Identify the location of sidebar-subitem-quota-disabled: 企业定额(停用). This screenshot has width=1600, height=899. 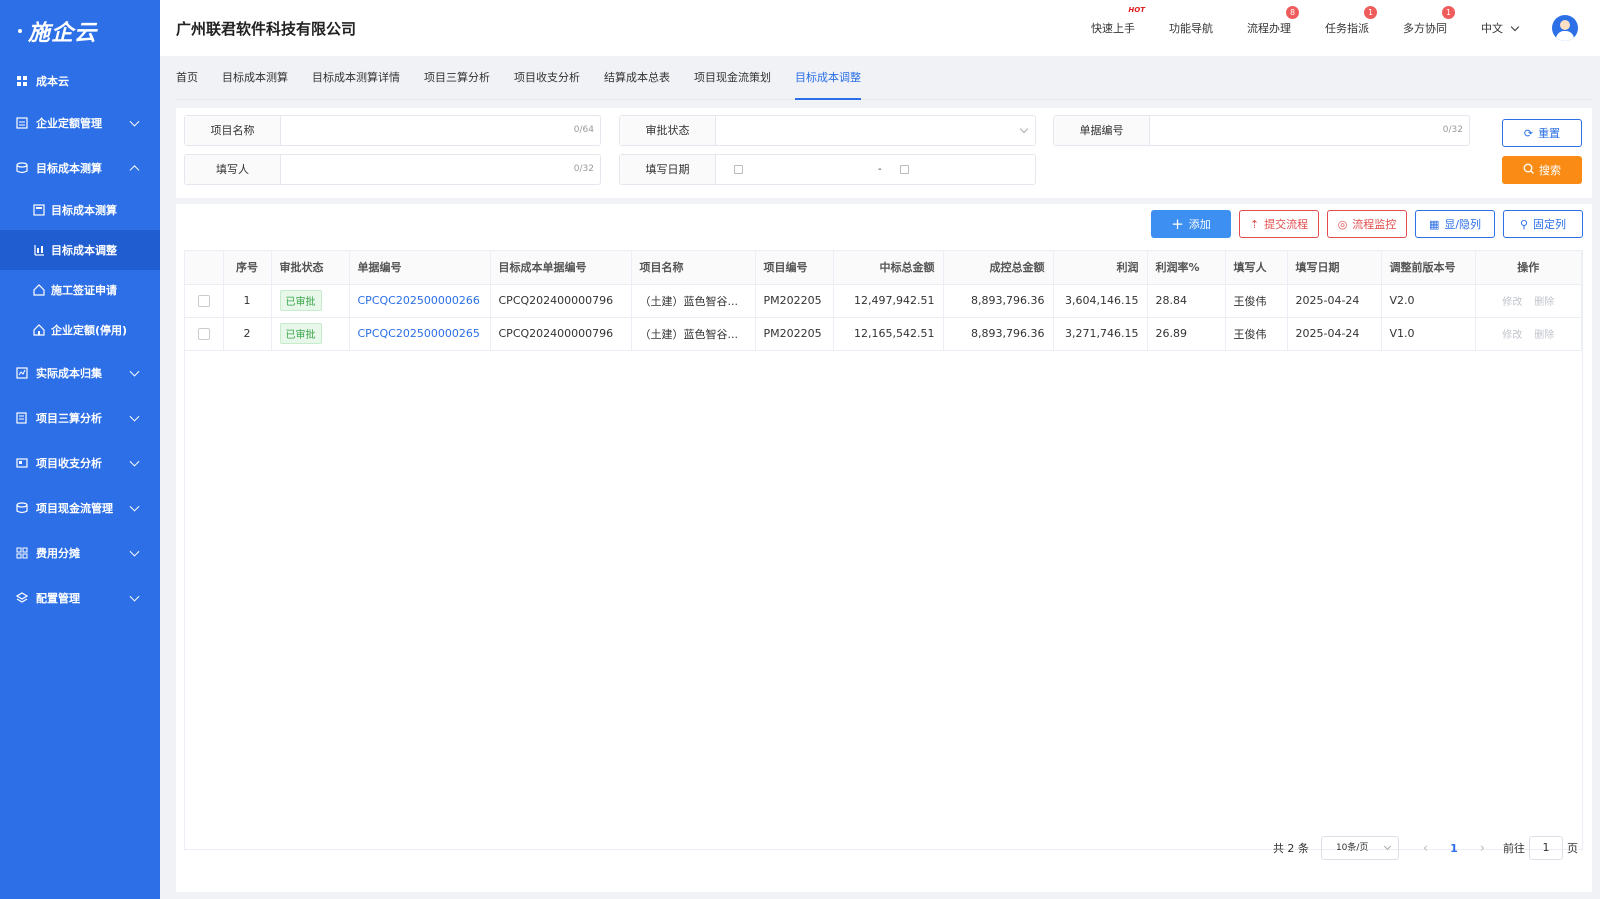
(80, 330).